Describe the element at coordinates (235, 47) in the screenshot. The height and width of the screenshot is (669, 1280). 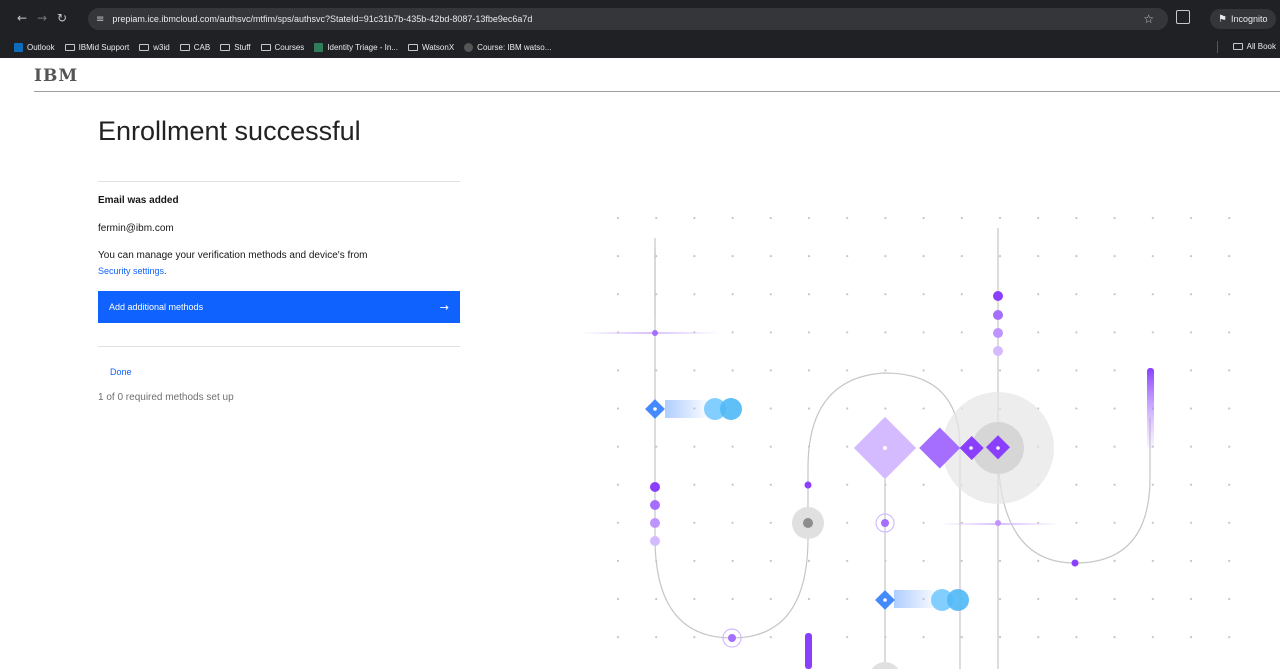
I see `bookmark-stuff: Stuff` at that location.